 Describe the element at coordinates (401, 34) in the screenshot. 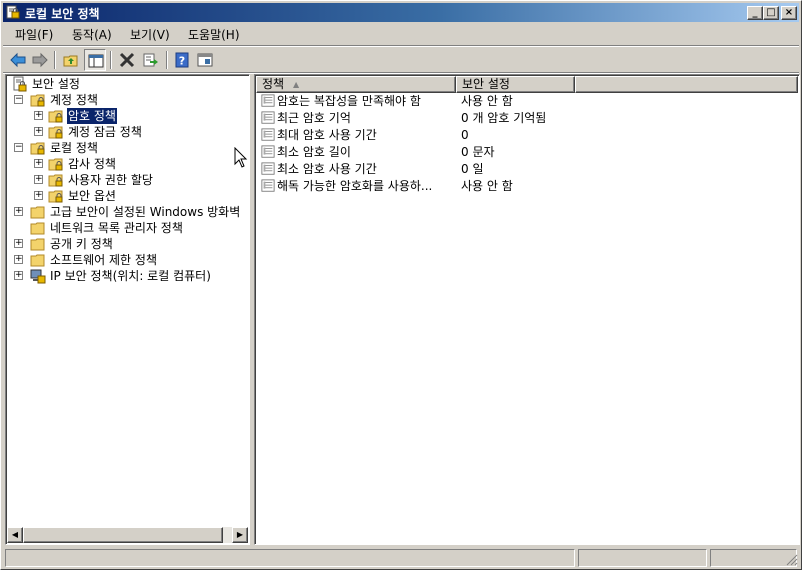

I see `menu-bar: 파일(F) 동작(A) 보기(V) 도움말(H)` at that location.